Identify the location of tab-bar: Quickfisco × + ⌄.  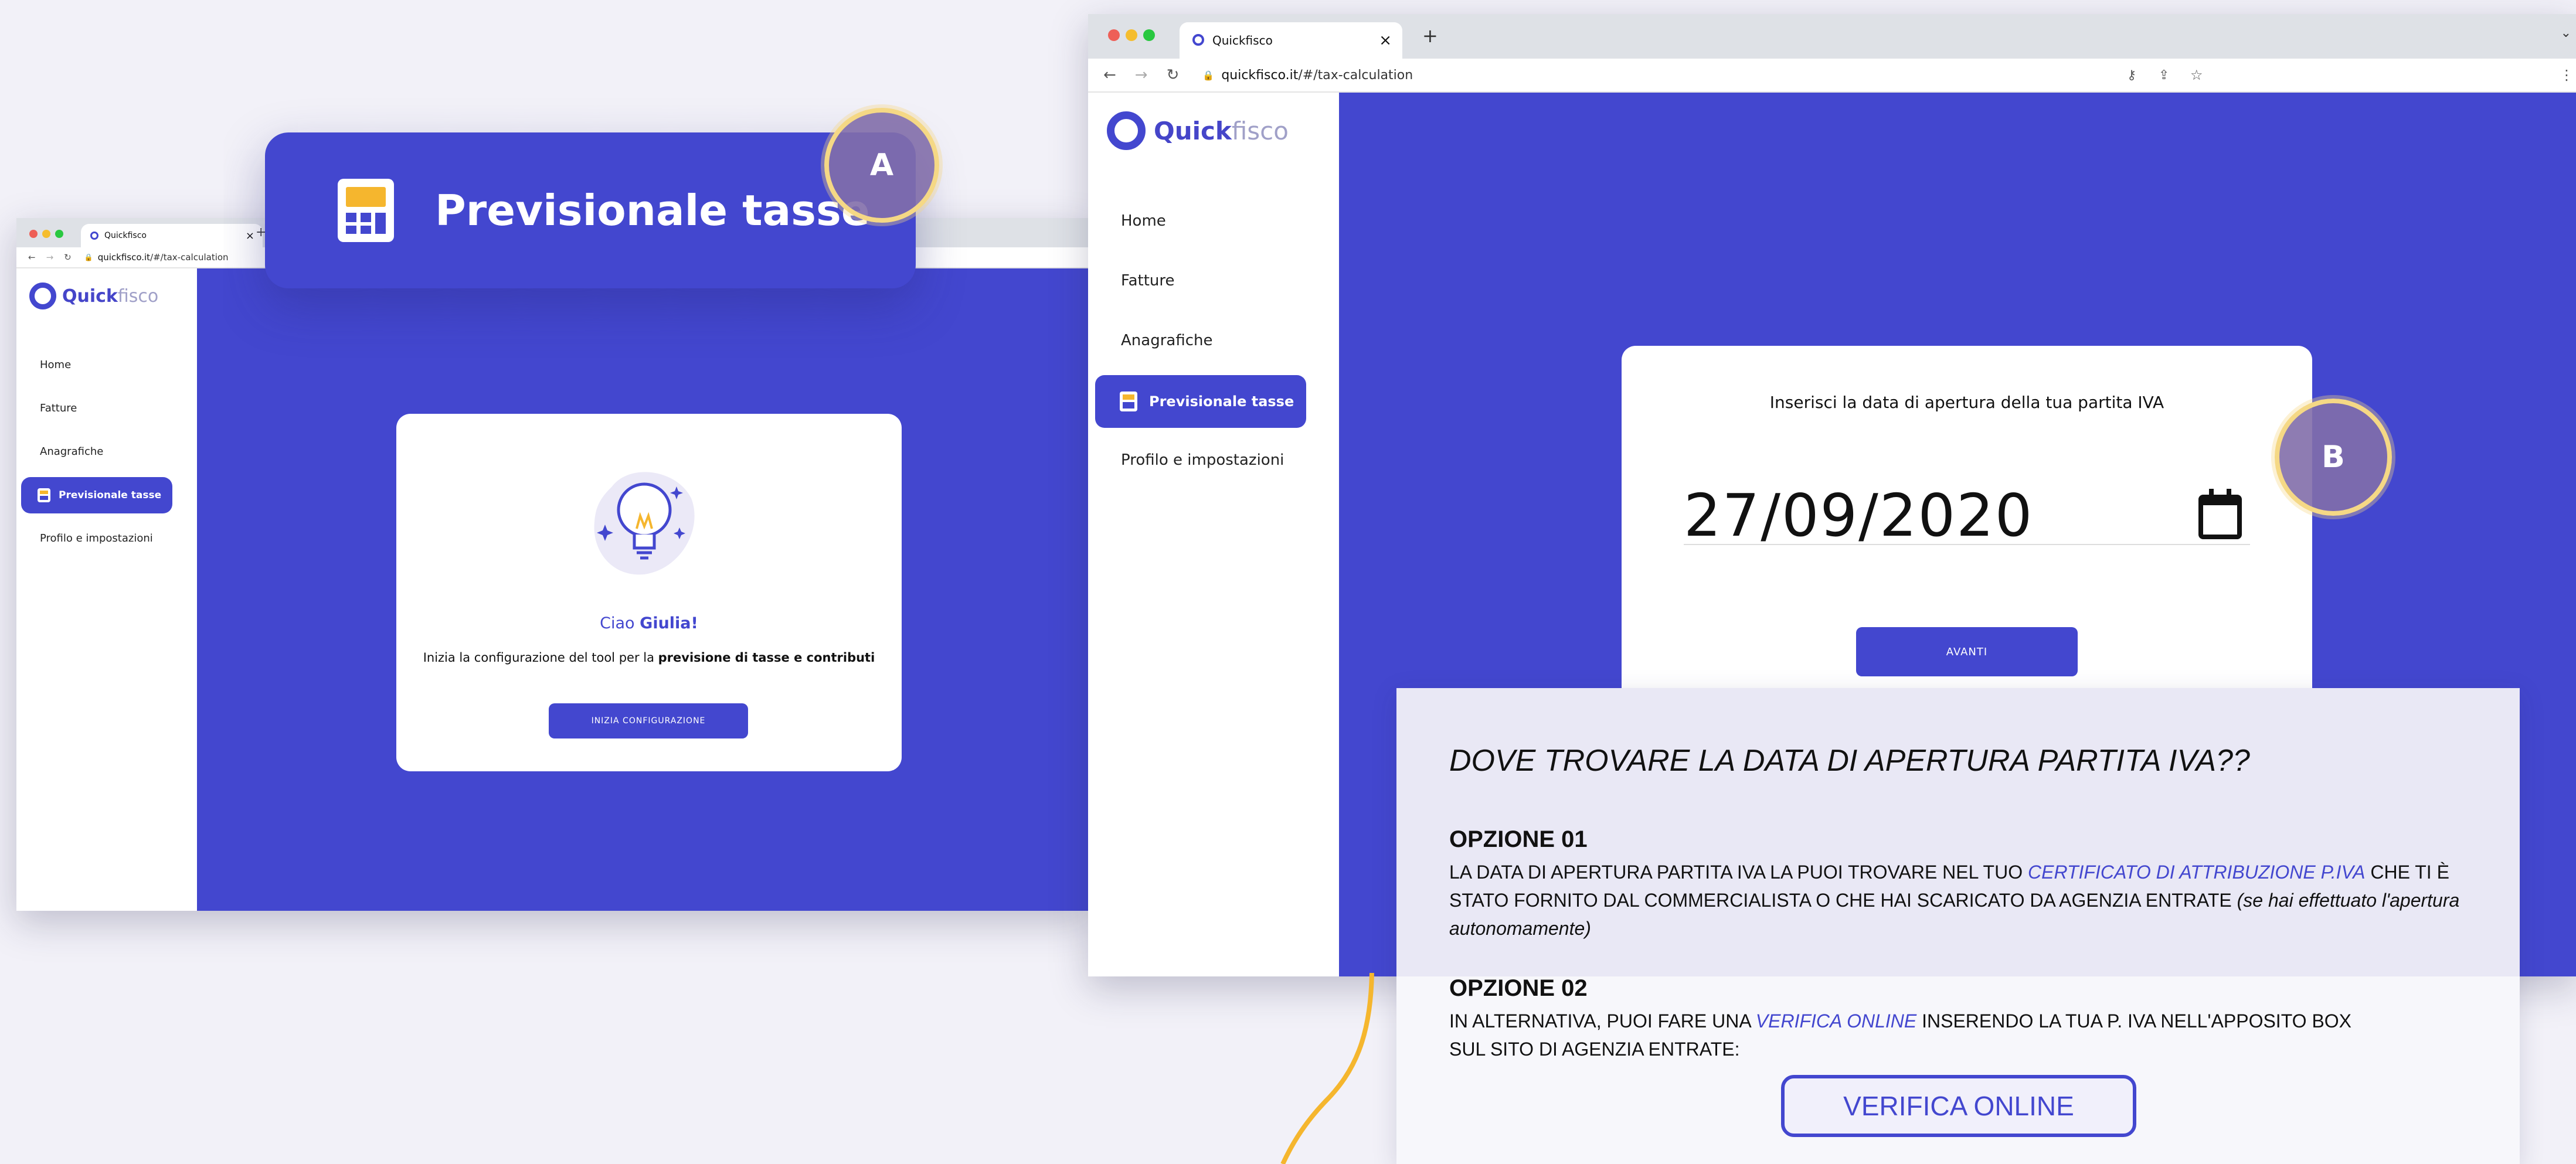
(1832, 36).